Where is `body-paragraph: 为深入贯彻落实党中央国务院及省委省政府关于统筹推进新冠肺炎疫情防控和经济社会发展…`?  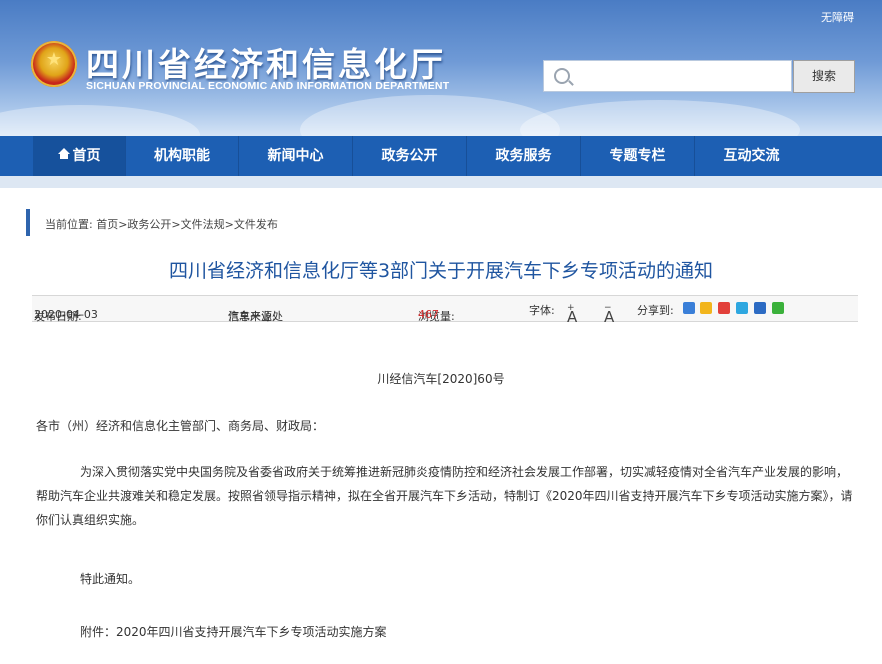
body-paragraph: 为深入贯彻落实党中央国务院及省委省政府关于统筹推进新冠肺炎疫情防控和经济社会发展… is located at coordinates (444, 496).